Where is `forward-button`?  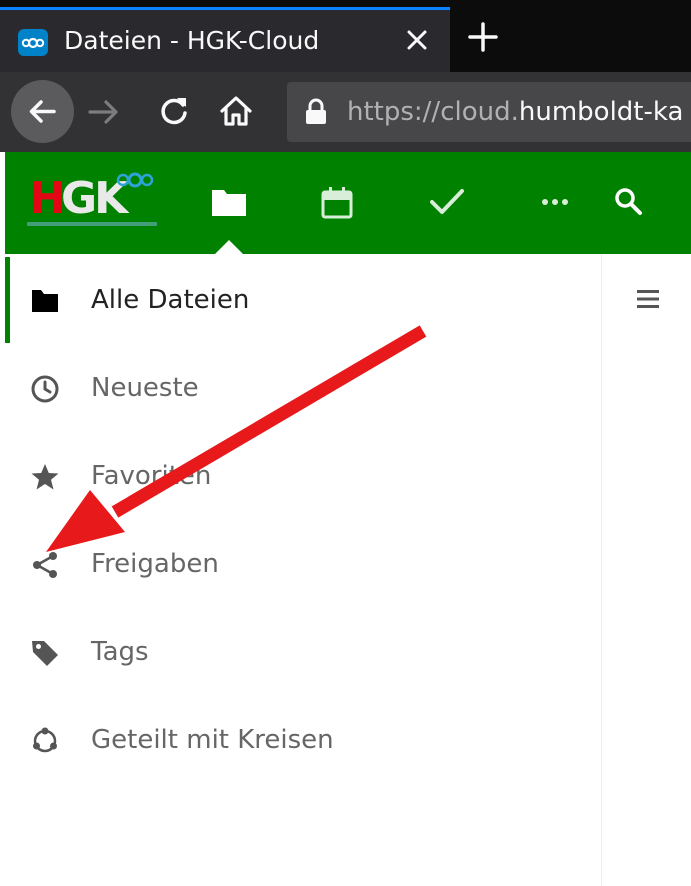
forward-button is located at coordinates (104, 114).